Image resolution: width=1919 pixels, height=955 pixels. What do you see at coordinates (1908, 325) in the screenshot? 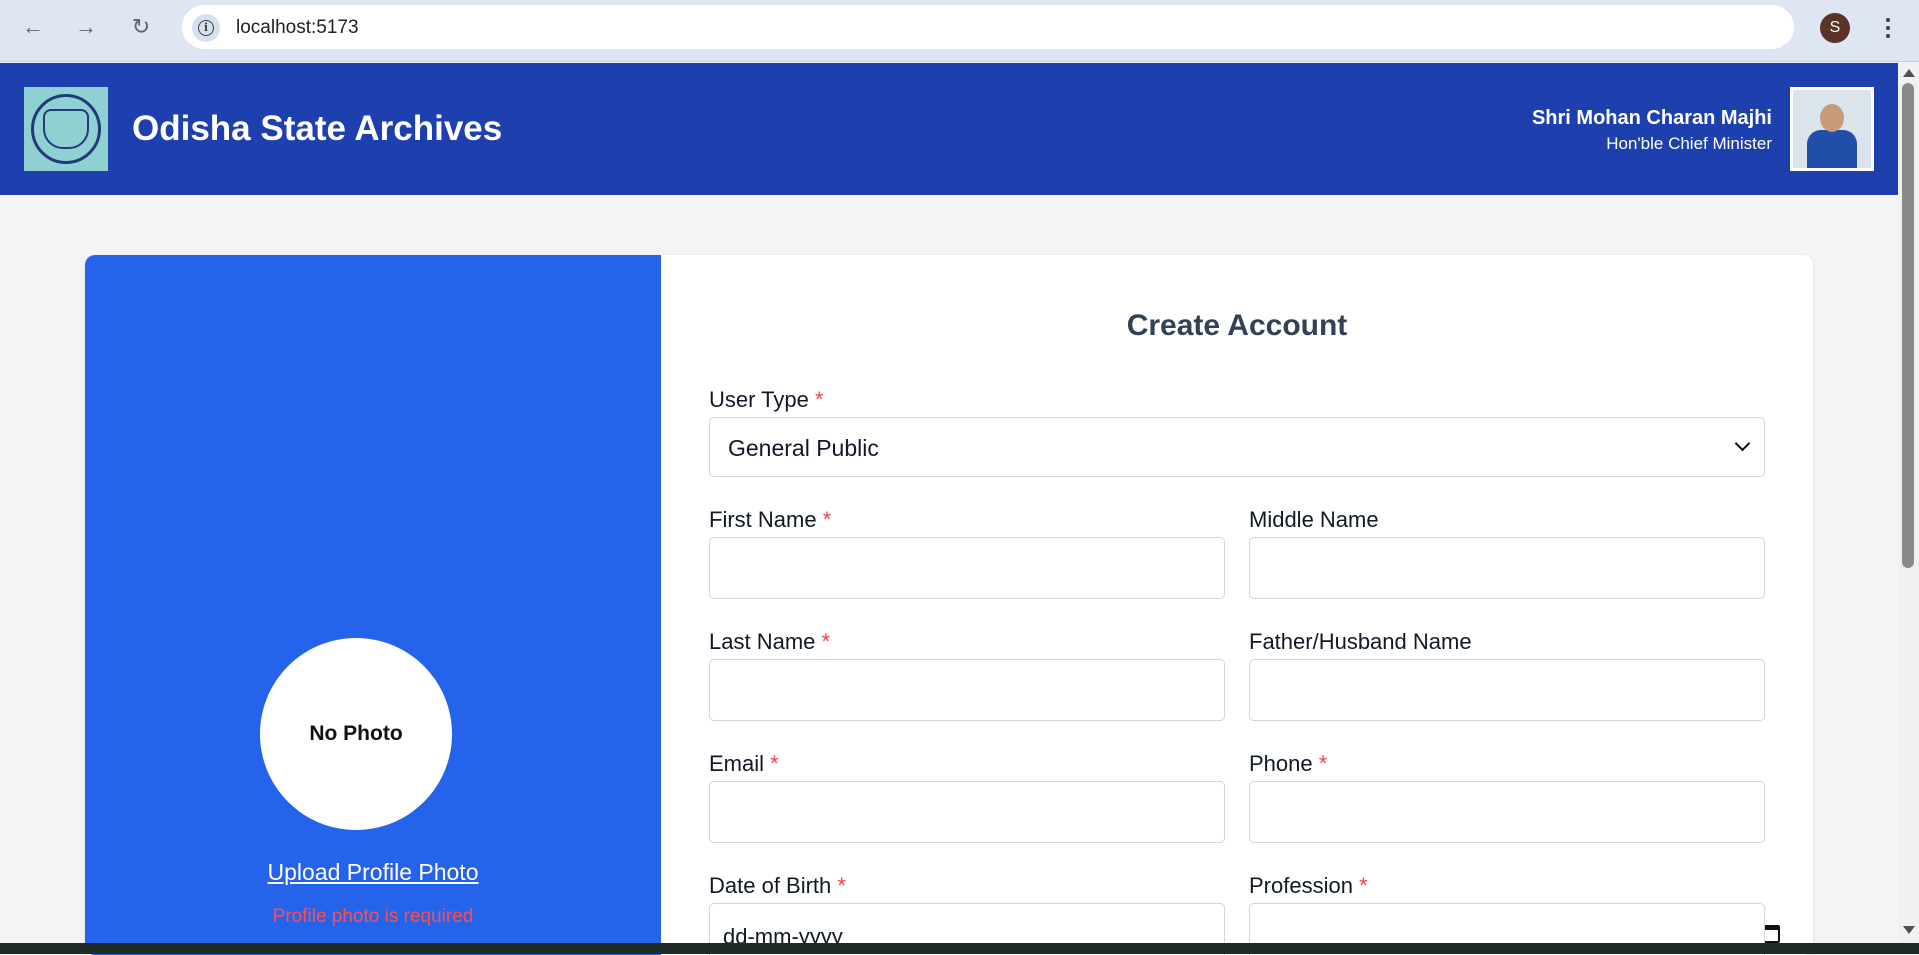
I see `scroll-thumb` at bounding box center [1908, 325].